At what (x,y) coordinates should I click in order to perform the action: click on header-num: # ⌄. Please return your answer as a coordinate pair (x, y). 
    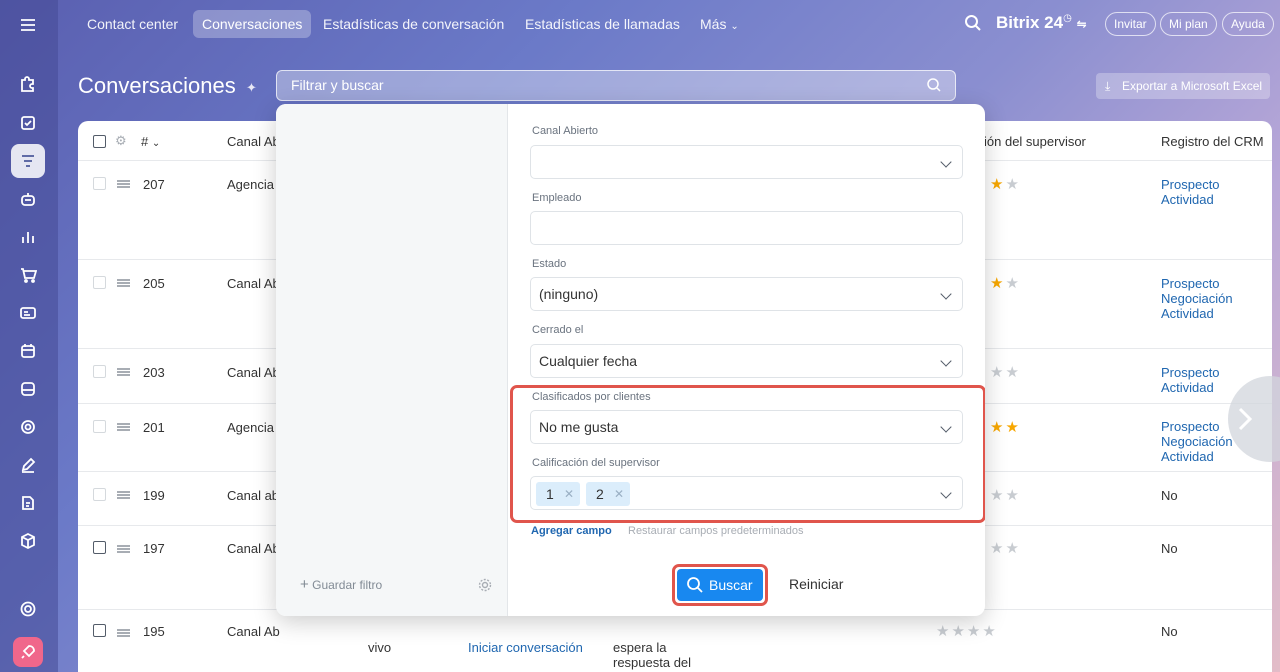
    Looking at the image, I should click on (150, 141).